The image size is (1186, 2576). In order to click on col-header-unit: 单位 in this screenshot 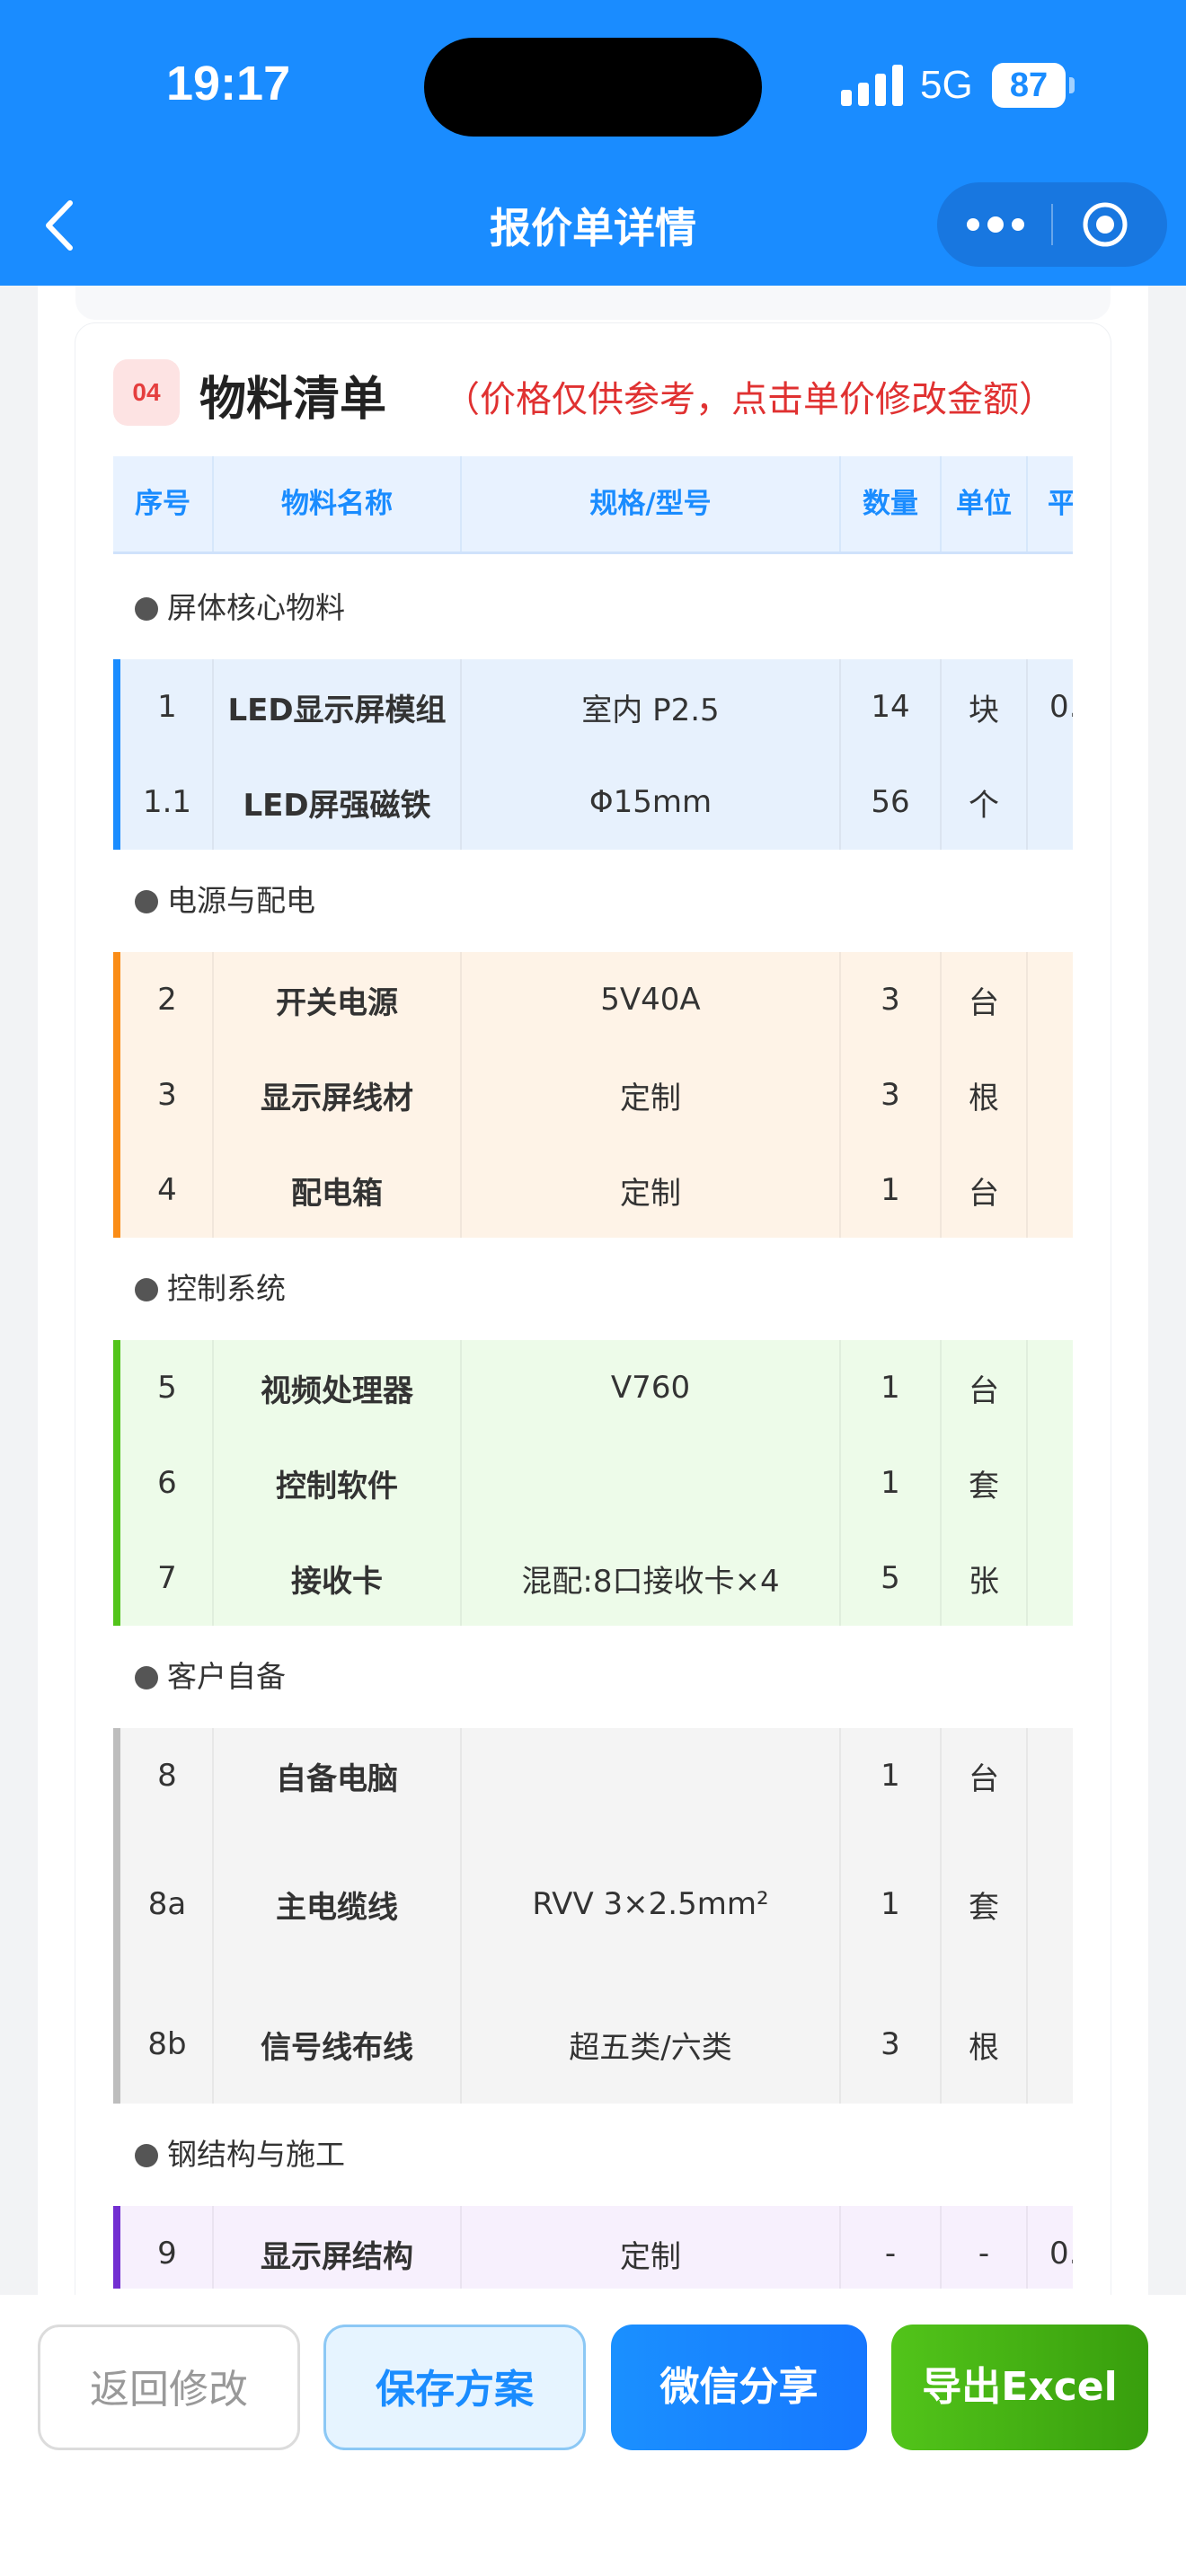, I will do `click(985, 503)`.